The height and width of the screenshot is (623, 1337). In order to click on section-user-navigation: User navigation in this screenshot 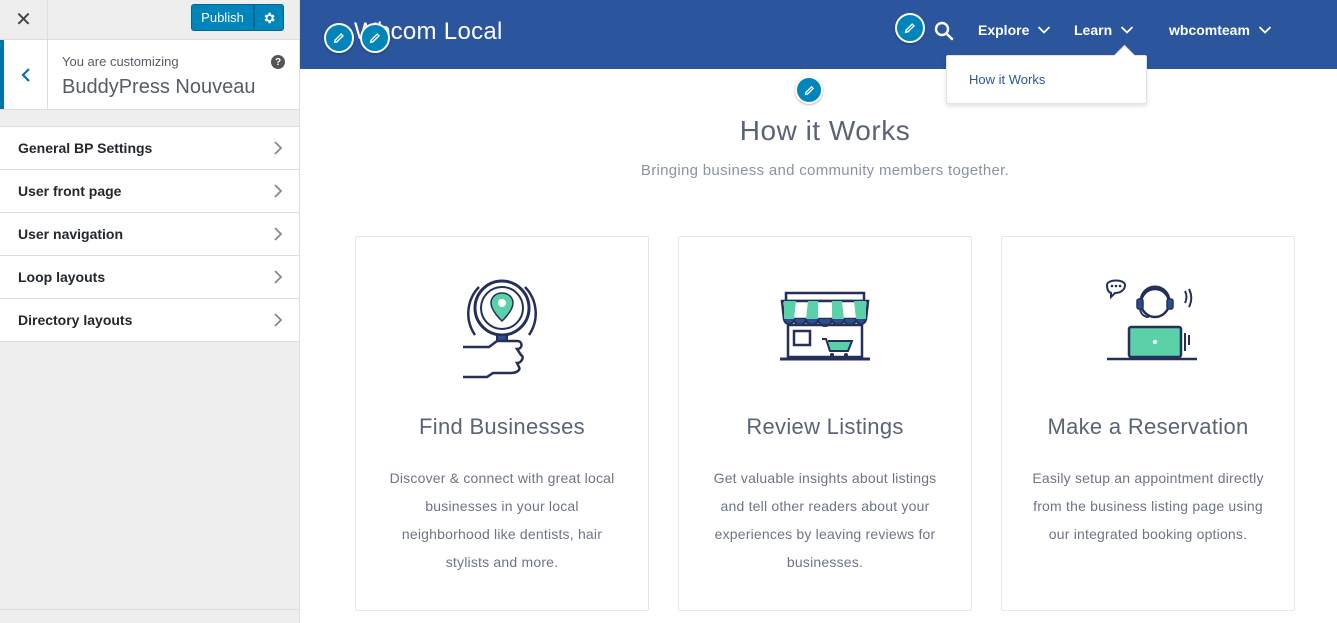, I will do `click(149, 234)`.